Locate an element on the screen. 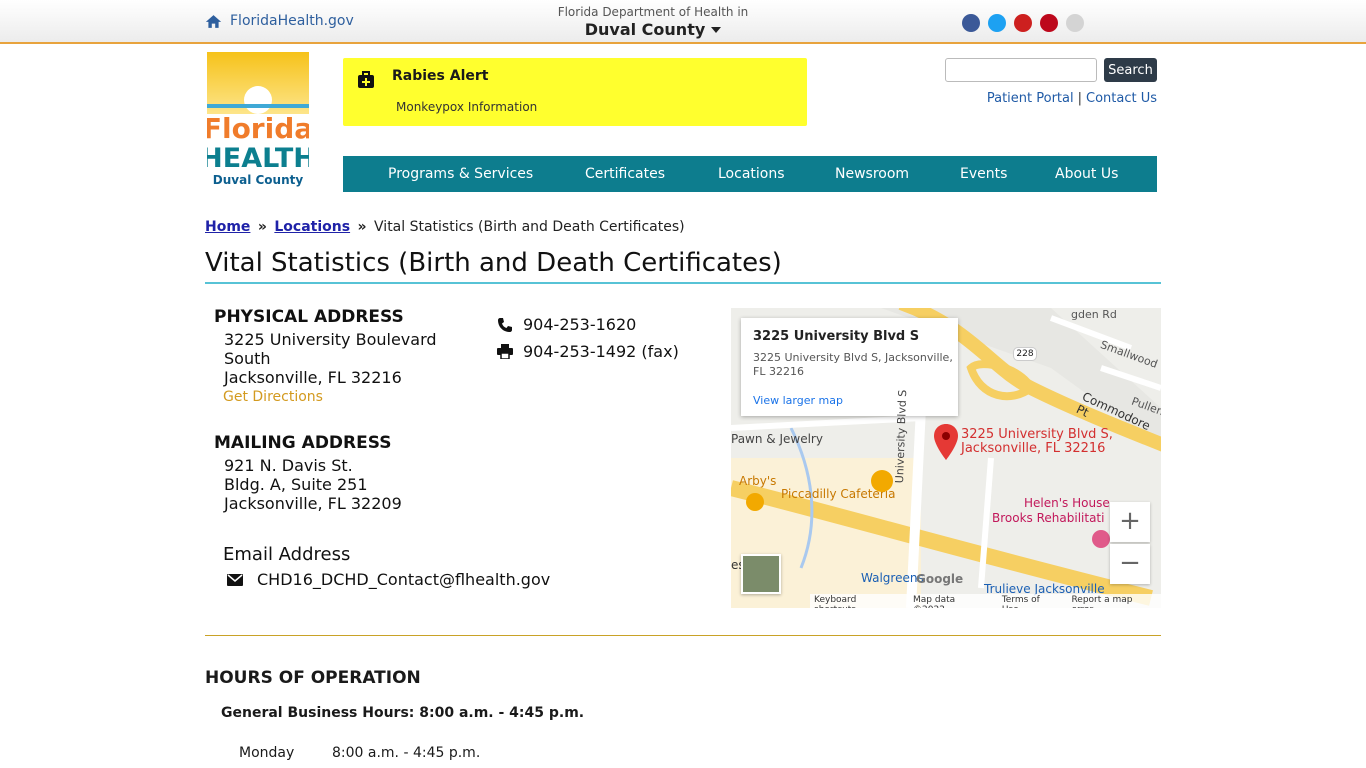 This screenshot has width=1366, height=768. utility-links: Patient Portal | Contact Us is located at coordinates (1072, 98).